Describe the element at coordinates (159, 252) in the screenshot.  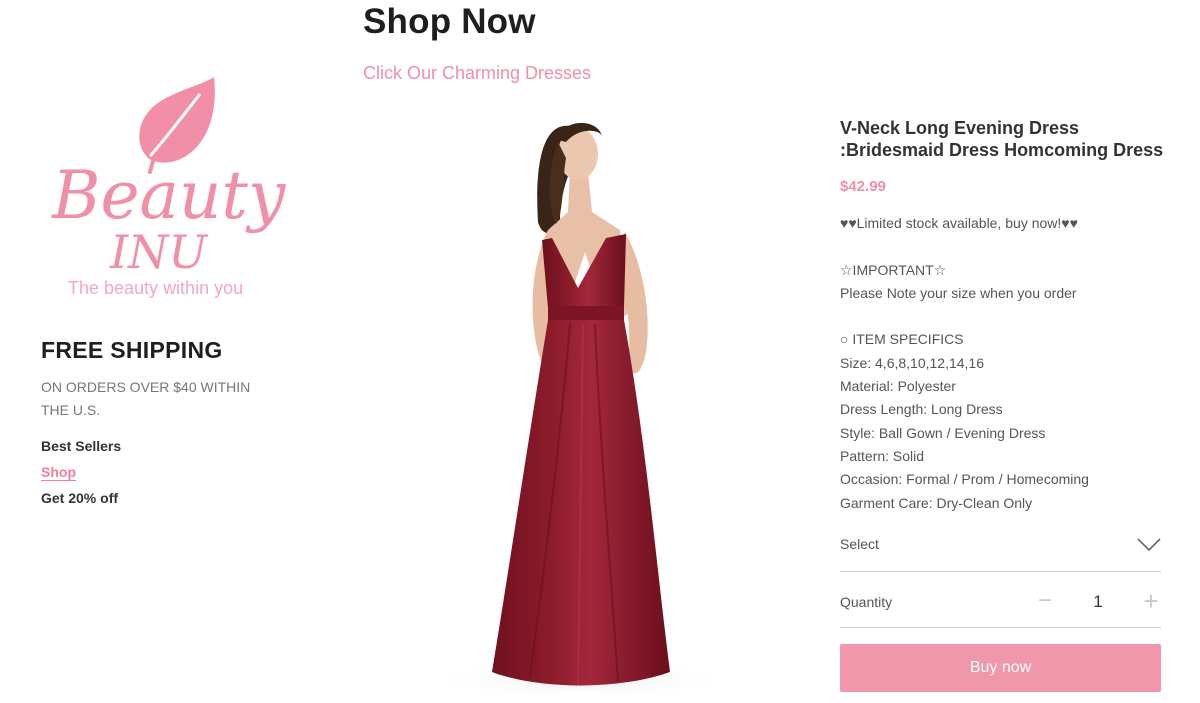
I see `logo-brand-text-2: INU` at that location.